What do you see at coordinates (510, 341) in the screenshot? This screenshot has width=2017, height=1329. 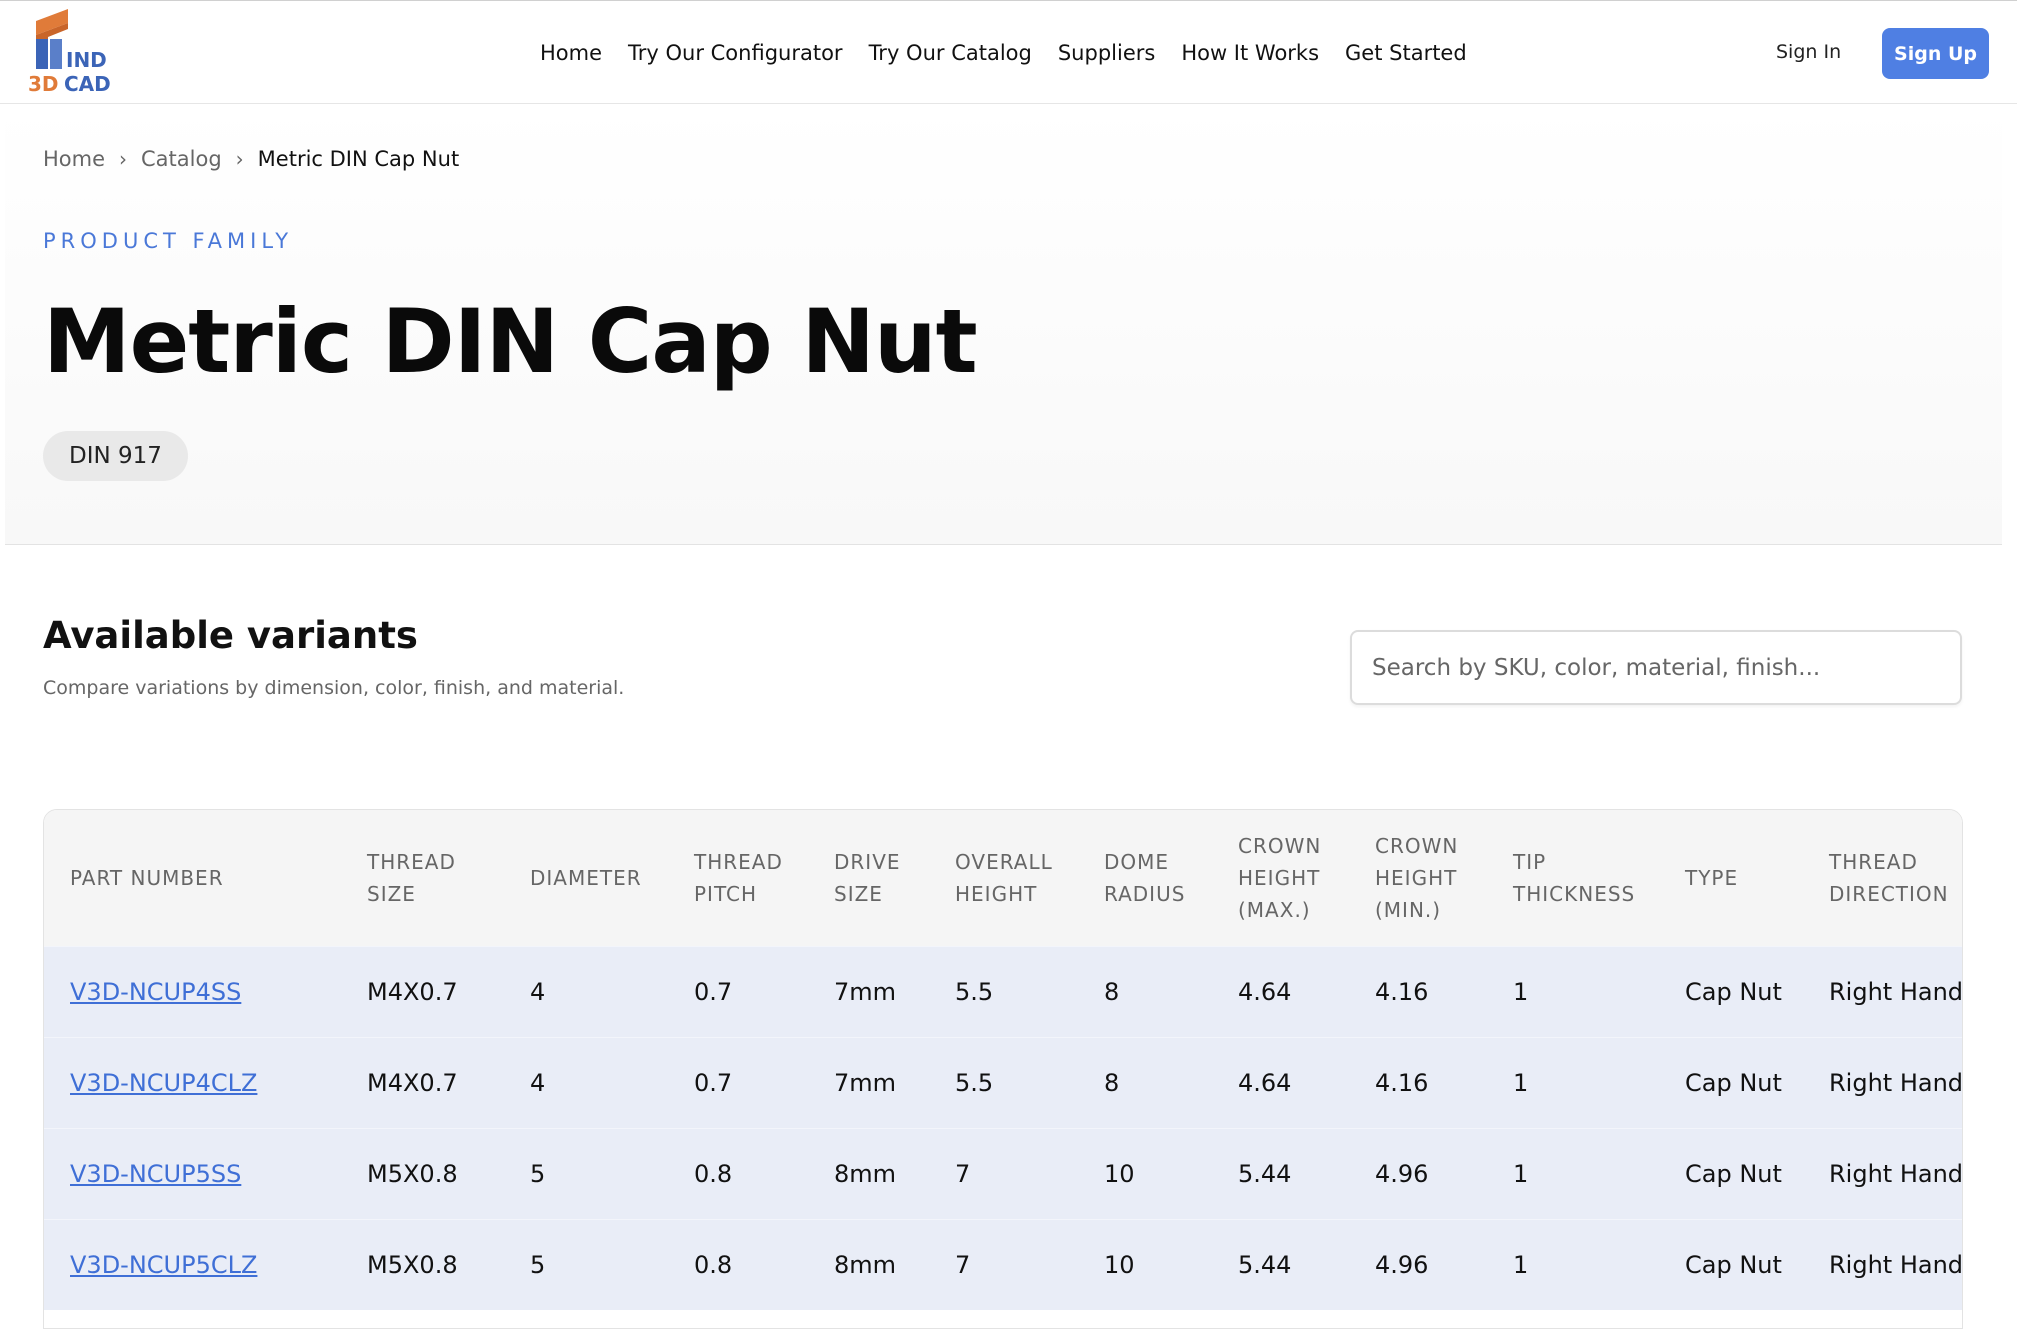 I see `page-title: Metric DIN Cap Nut` at bounding box center [510, 341].